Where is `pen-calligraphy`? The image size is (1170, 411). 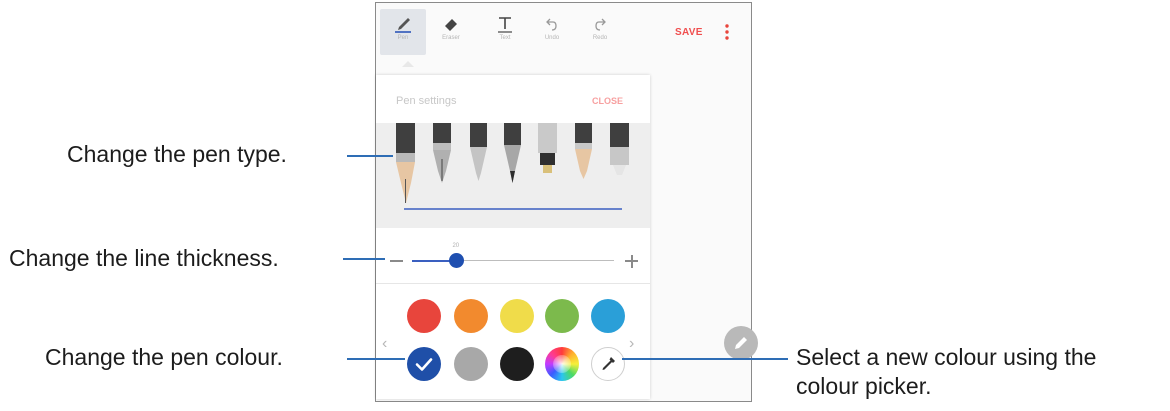 pen-calligraphy is located at coordinates (442, 153).